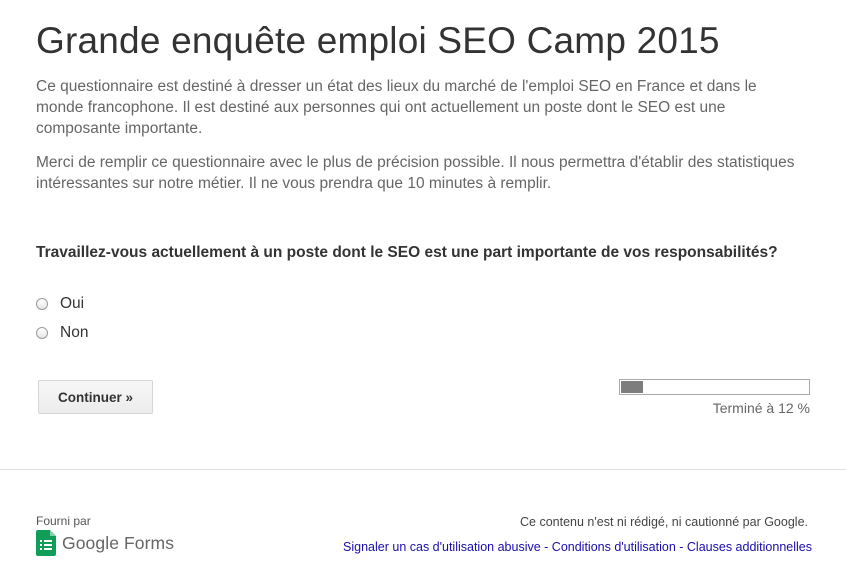  Describe the element at coordinates (118, 542) in the screenshot. I see `google-forms-wordmark: Google Forms` at that location.